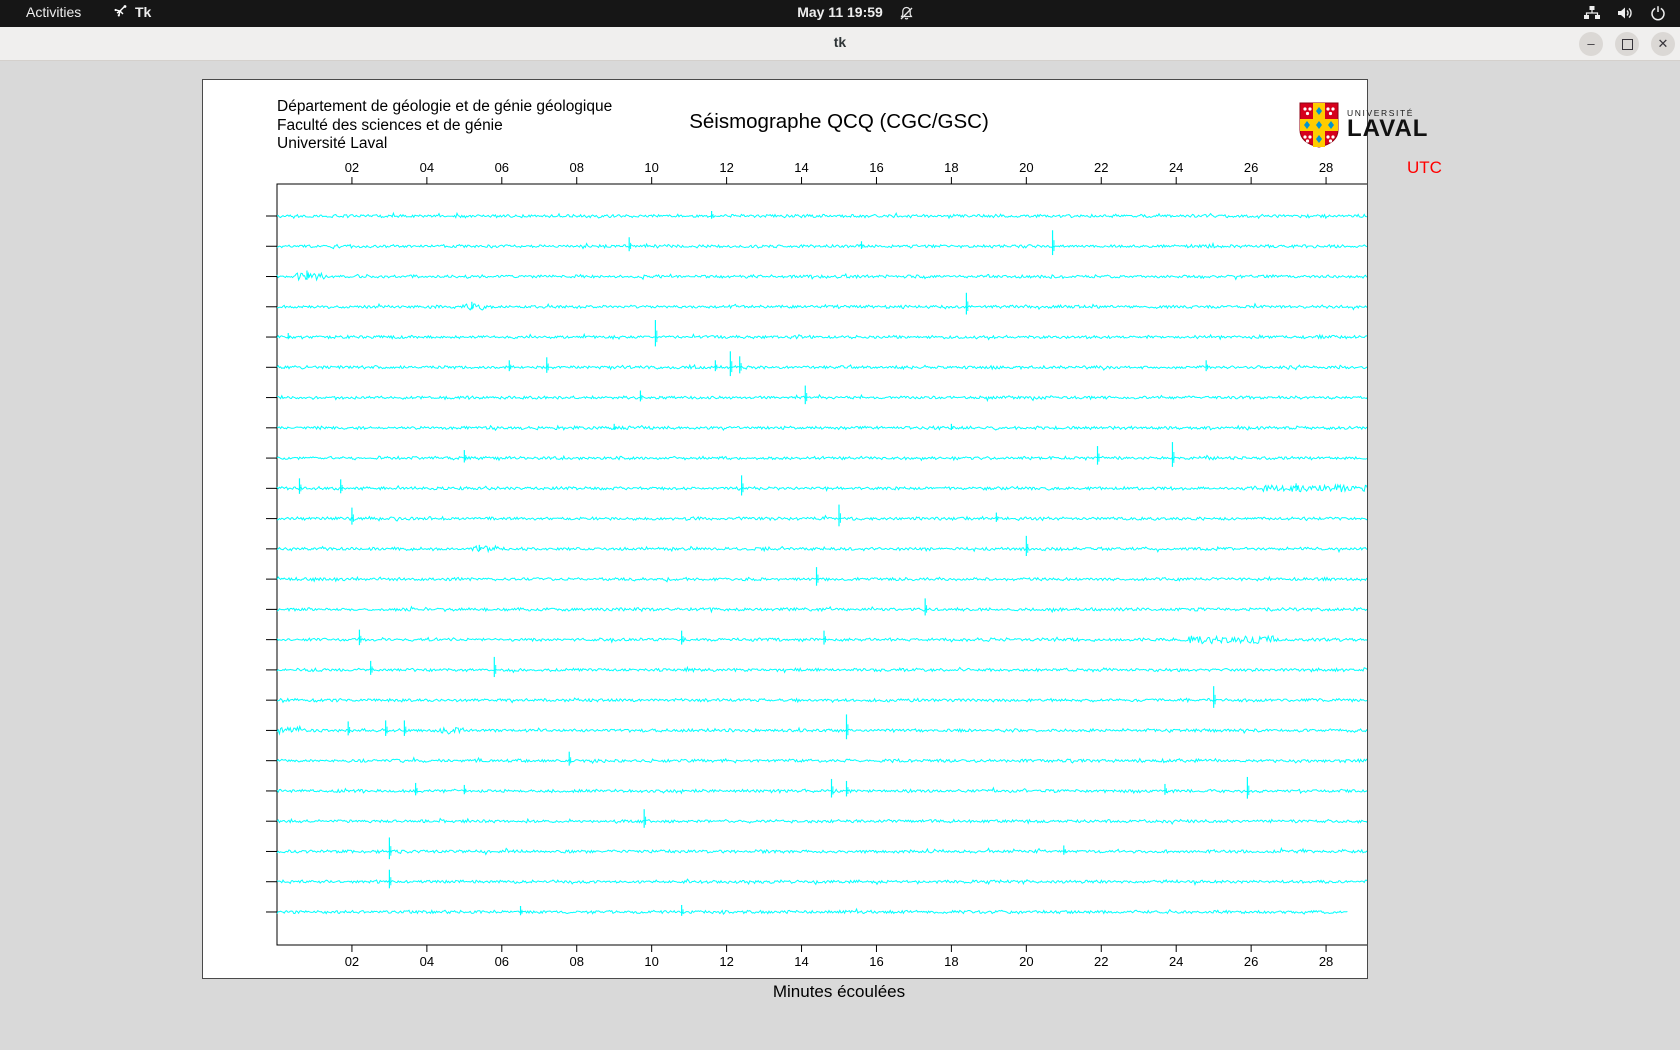 The width and height of the screenshot is (1680, 1050). Describe the element at coordinates (801, 961) in the screenshot. I see `x-tick-label-bottom: 14` at that location.